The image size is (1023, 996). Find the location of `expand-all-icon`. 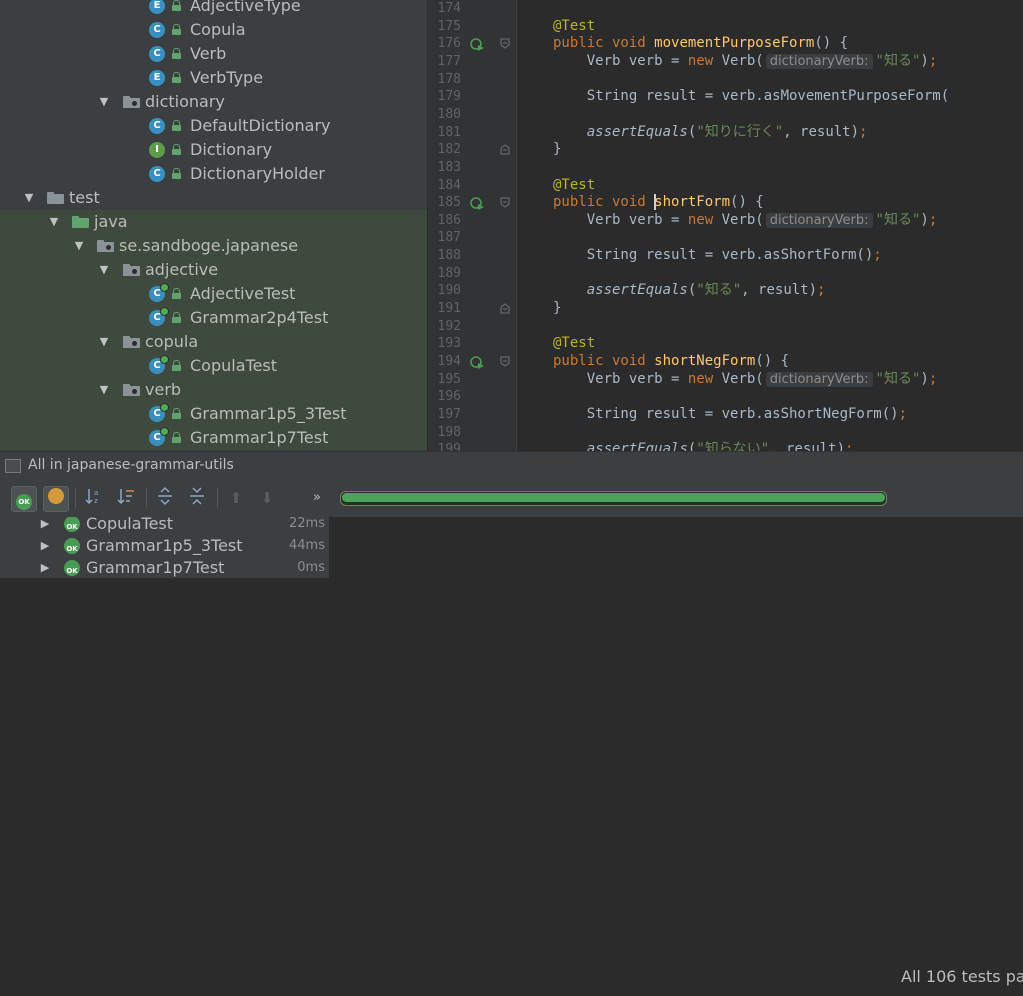

expand-all-icon is located at coordinates (165, 496).